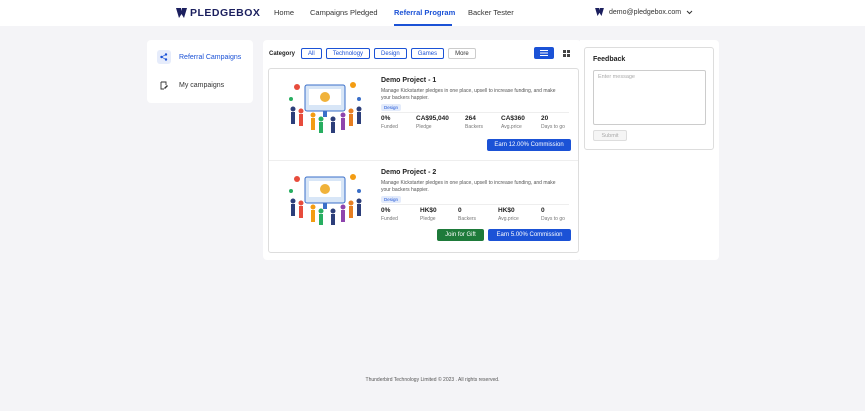  I want to click on stat-pledge: CA$95,040 Pledge, so click(432, 122).